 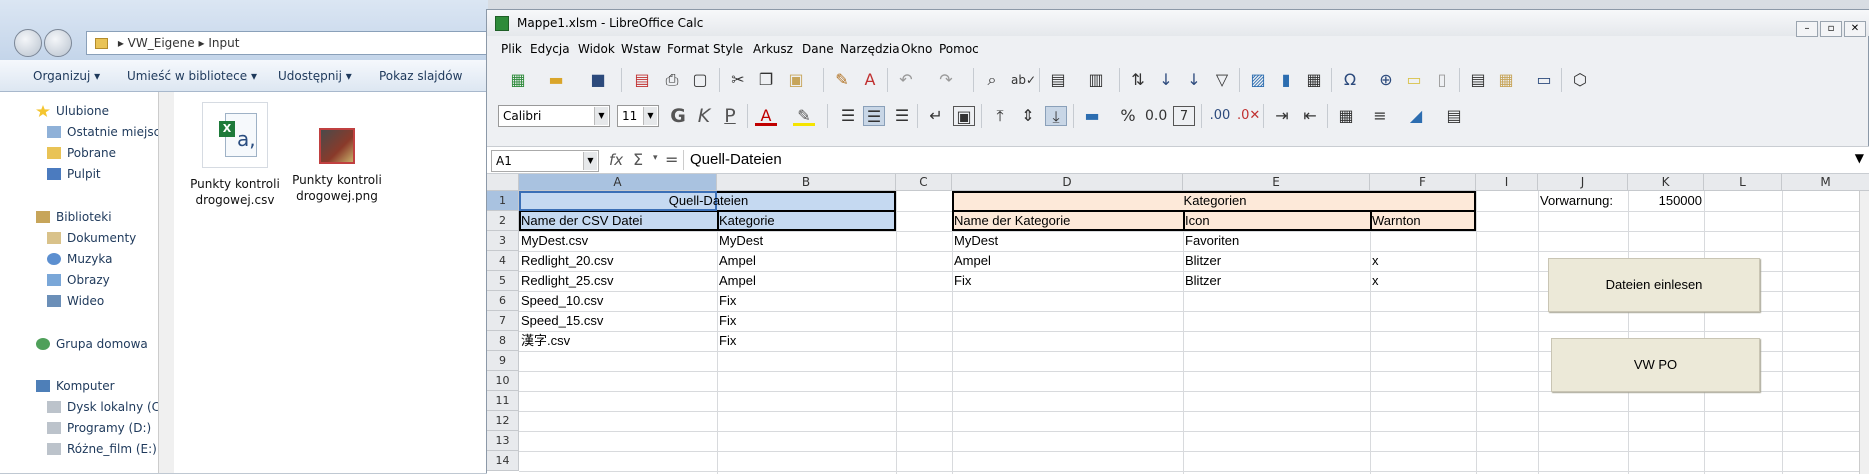 I want to click on italic-icon: K, so click(x=704, y=116).